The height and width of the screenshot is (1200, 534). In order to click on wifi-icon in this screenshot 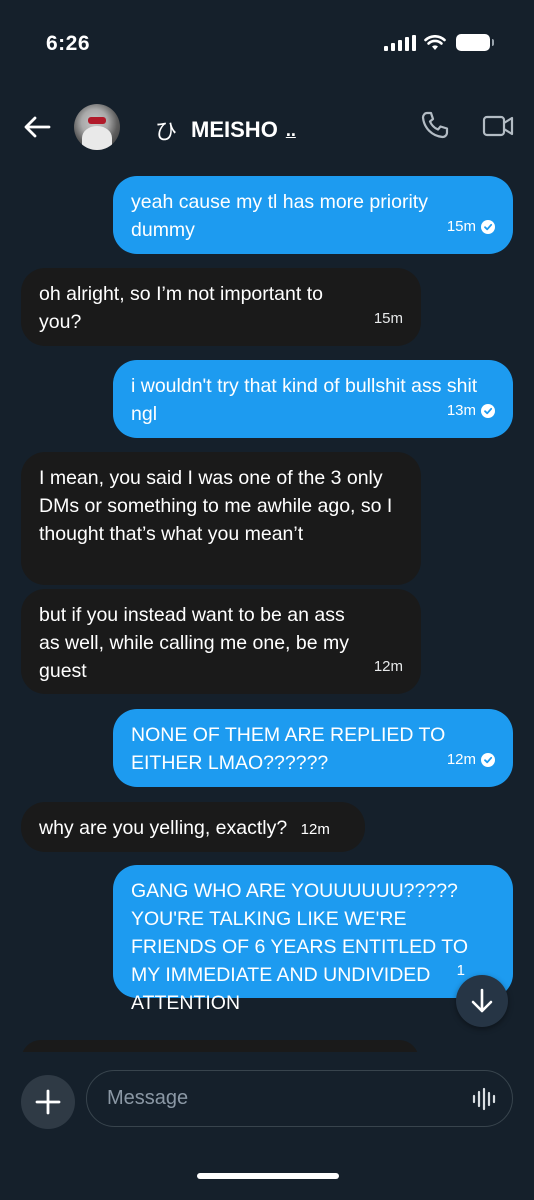, I will do `click(435, 42)`.